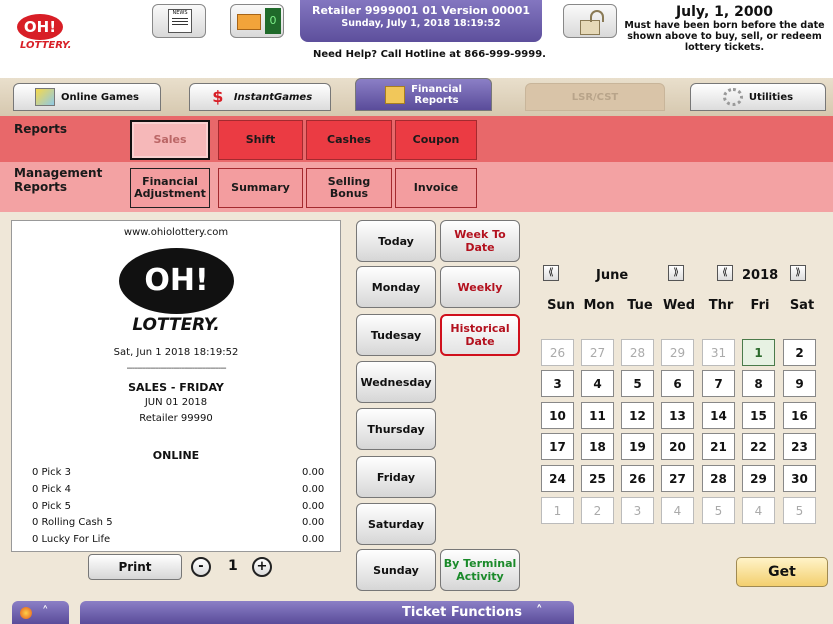 Image resolution: width=833 pixels, height=624 pixels. Describe the element at coordinates (396, 287) in the screenshot. I see `monday-button: Monday` at that location.